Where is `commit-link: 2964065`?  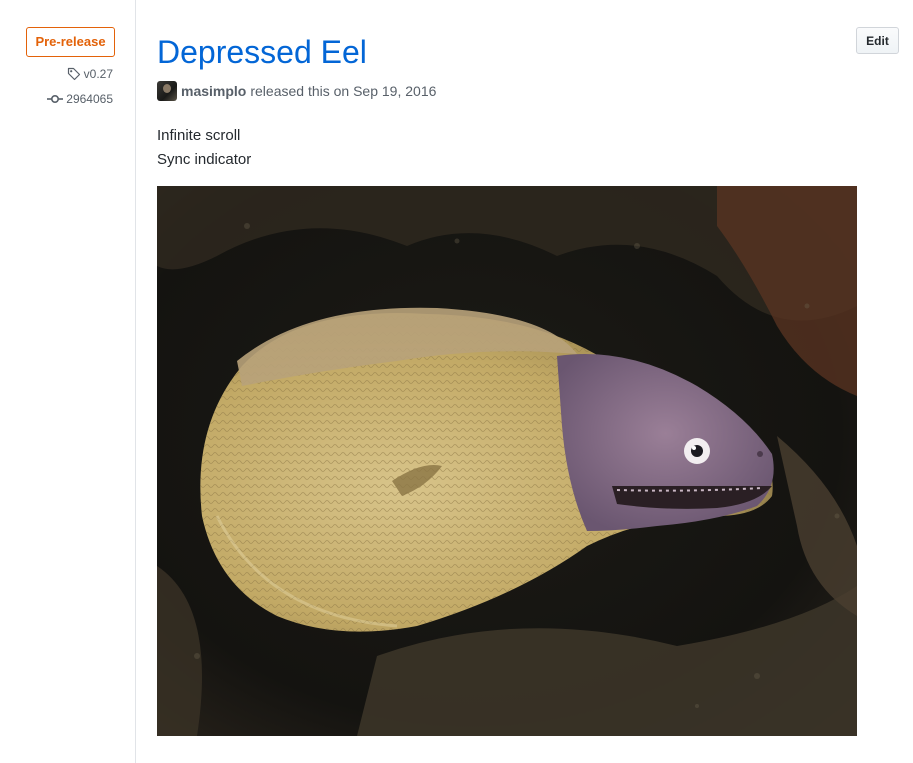 commit-link: 2964065 is located at coordinates (80, 99).